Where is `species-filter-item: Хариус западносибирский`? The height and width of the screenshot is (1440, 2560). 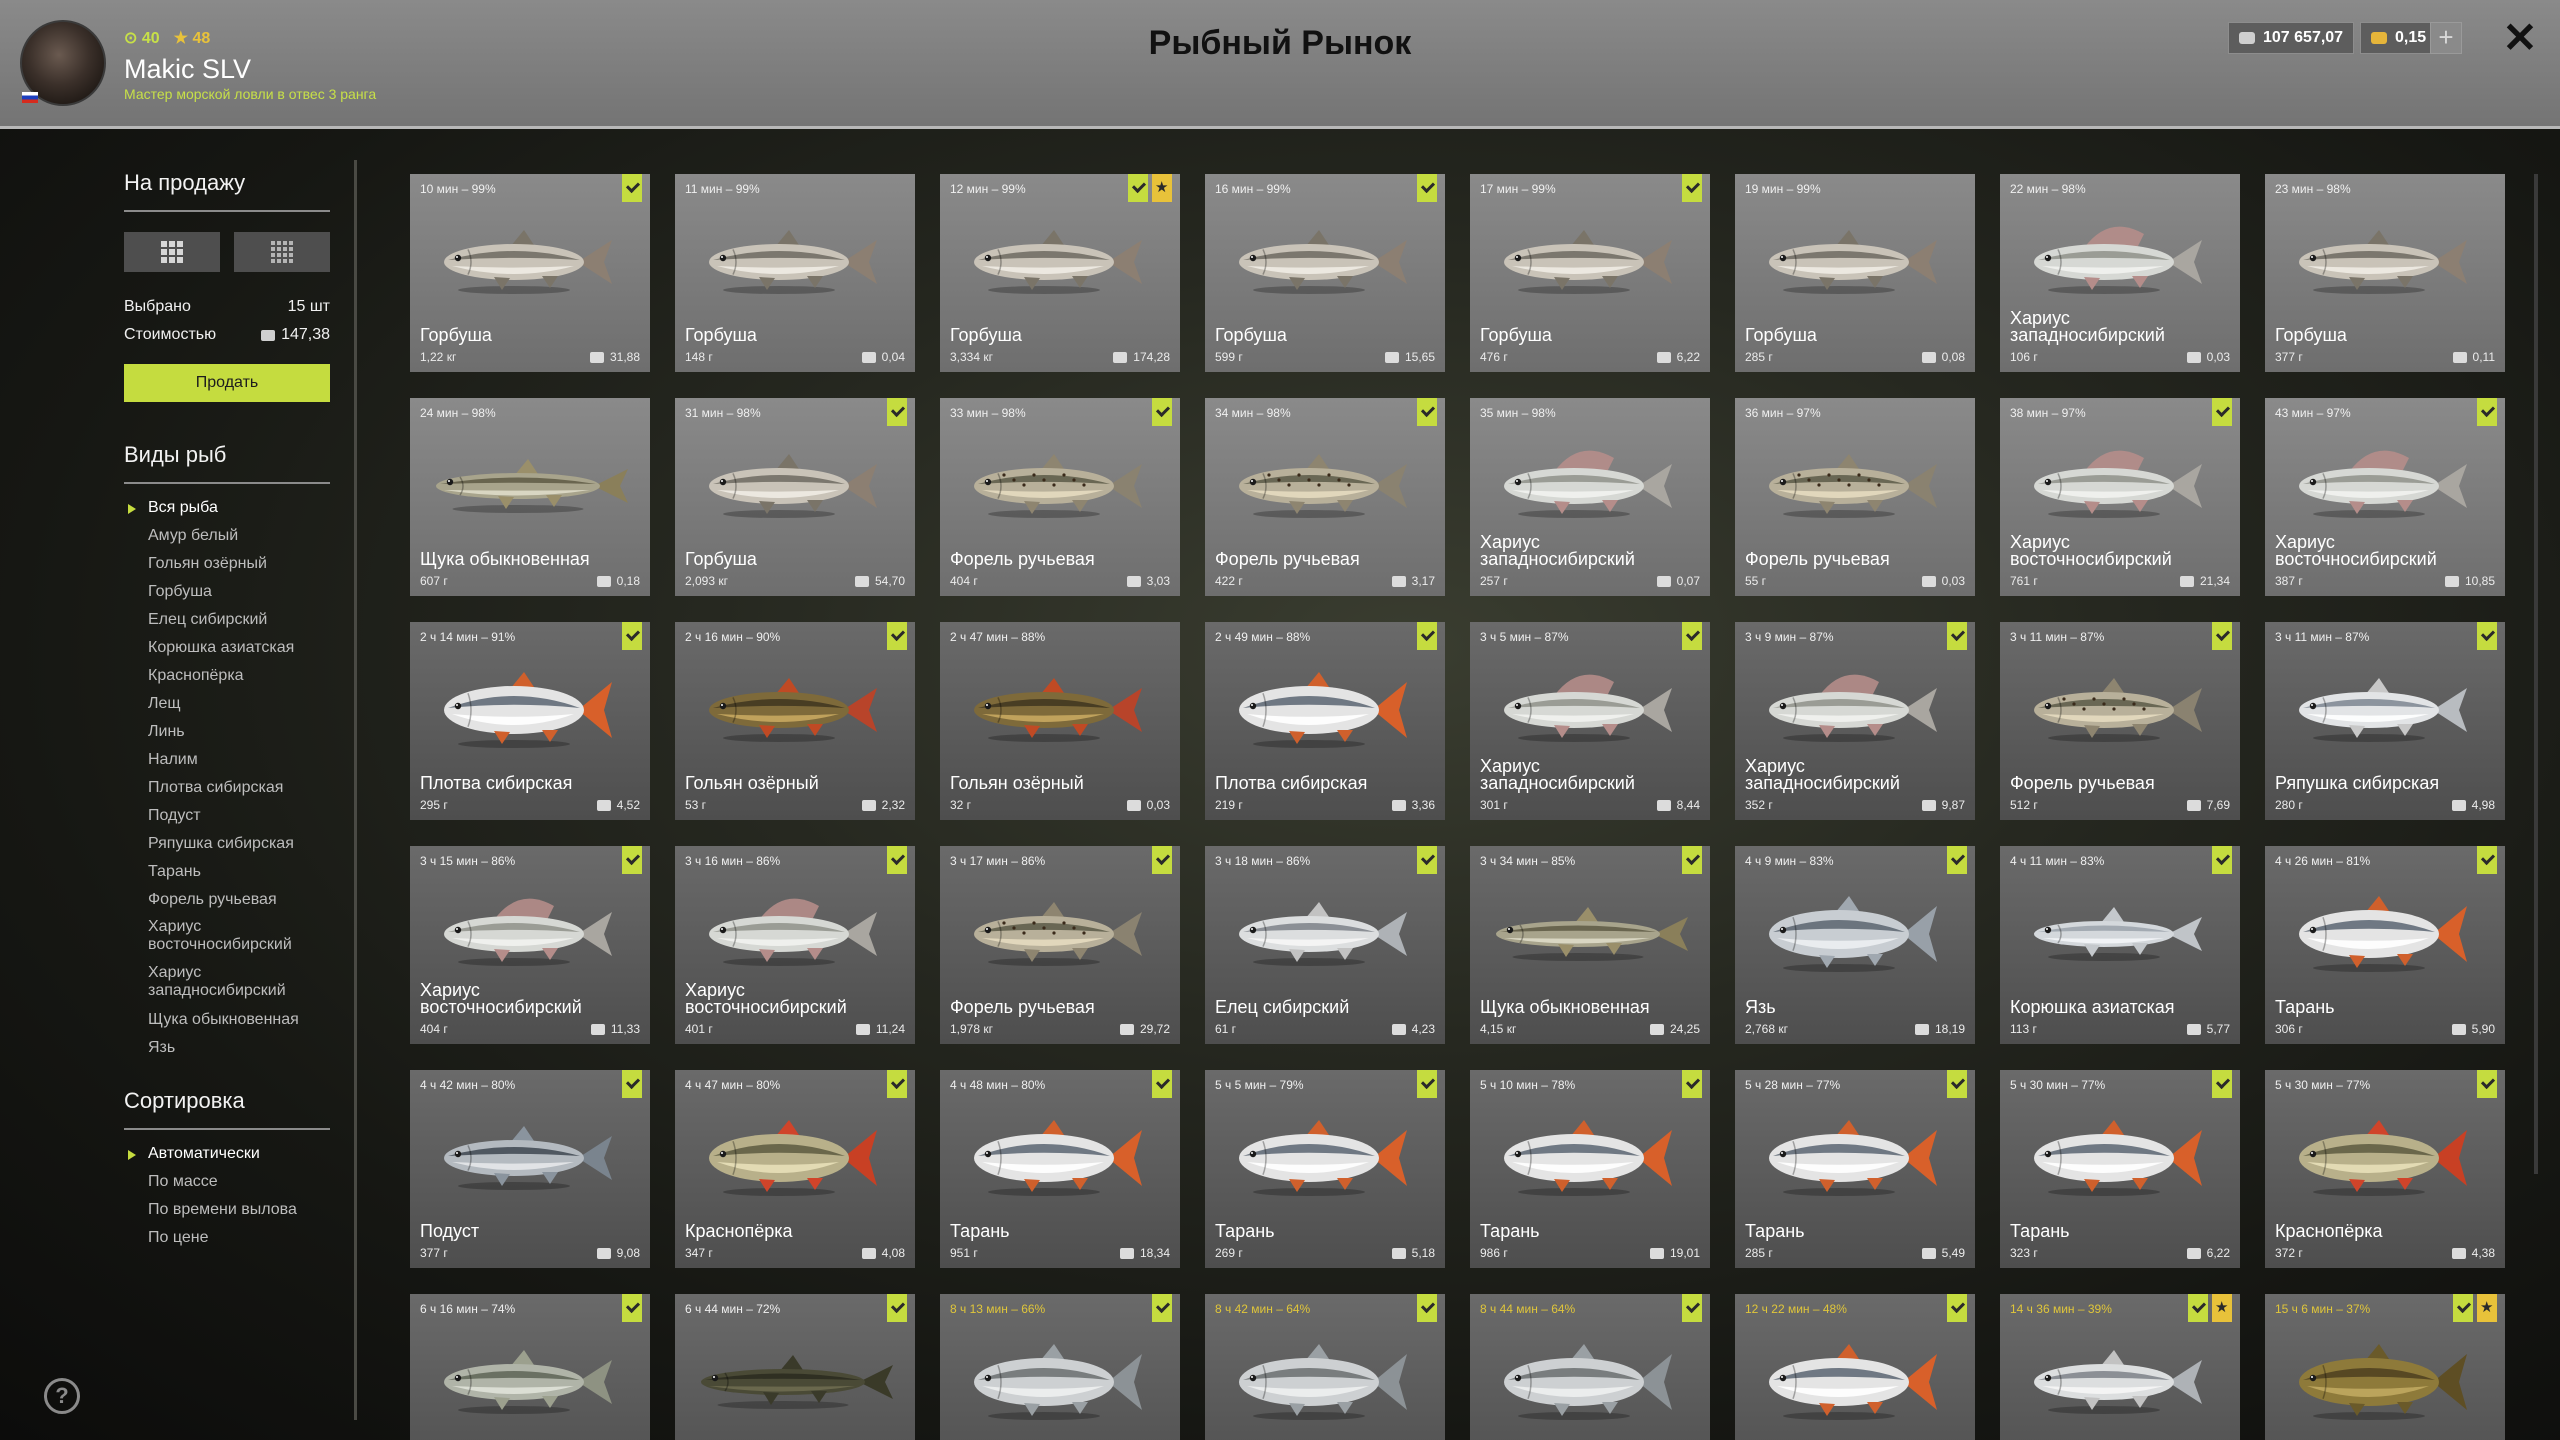 species-filter-item: Хариус западносибирский is located at coordinates (223, 983).